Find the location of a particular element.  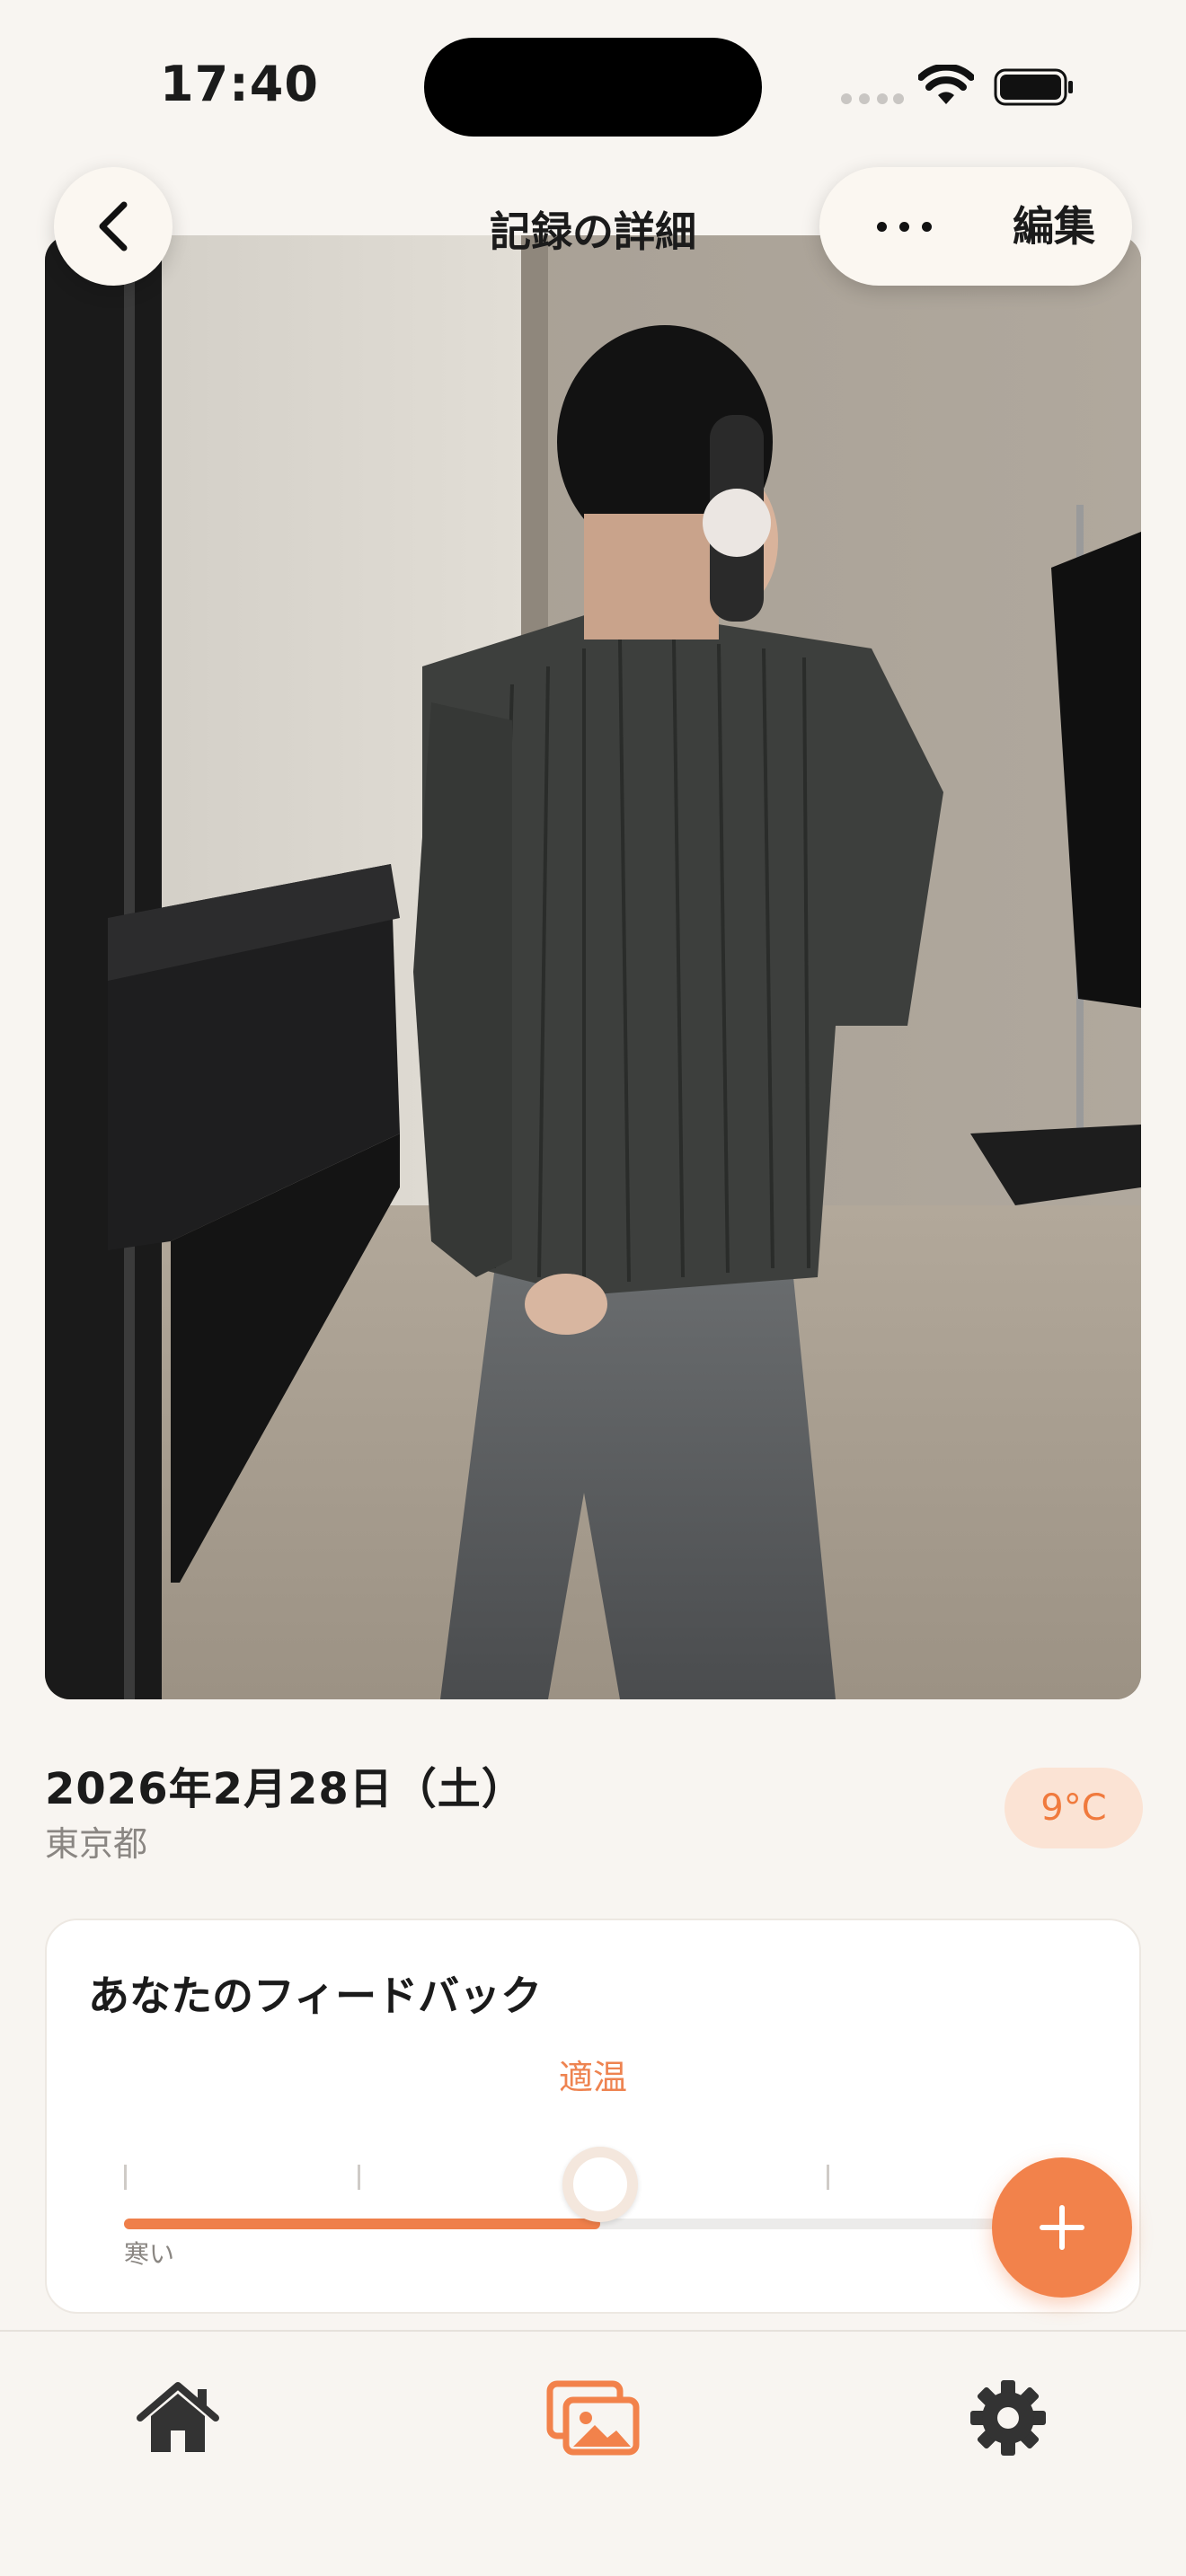

nav-actions-group: 編集 is located at coordinates (975, 226).